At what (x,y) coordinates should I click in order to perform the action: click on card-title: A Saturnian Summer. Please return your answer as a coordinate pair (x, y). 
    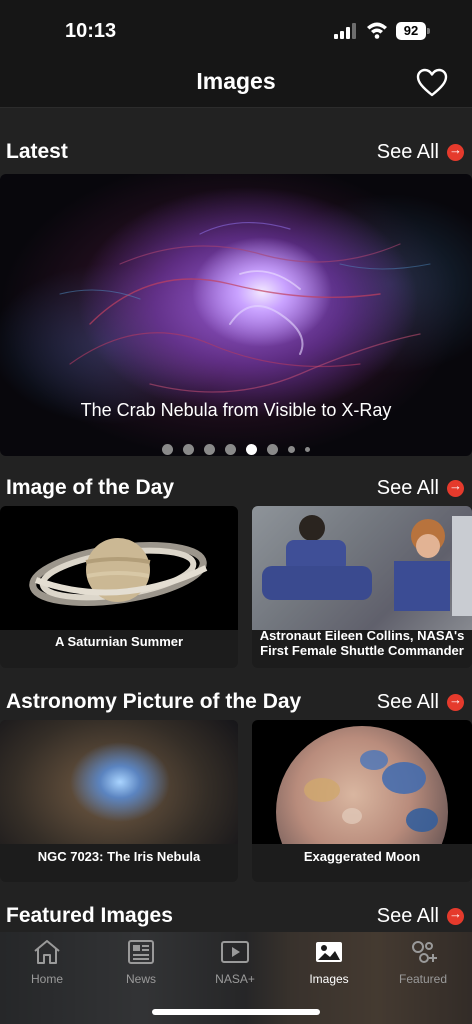
    Looking at the image, I should click on (119, 641).